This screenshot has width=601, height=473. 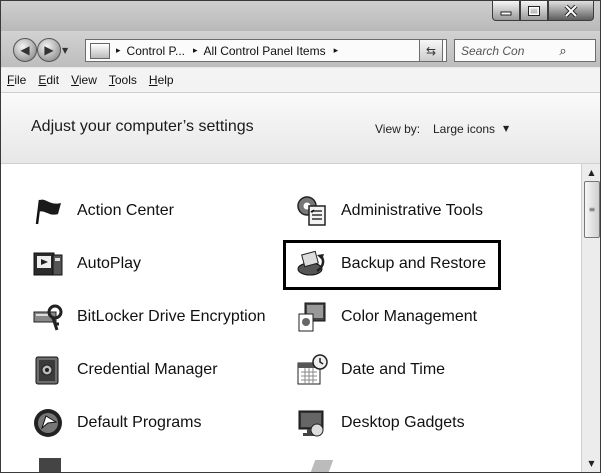 What do you see at coordinates (16, 80) in the screenshot?
I see `menu-file: File` at bounding box center [16, 80].